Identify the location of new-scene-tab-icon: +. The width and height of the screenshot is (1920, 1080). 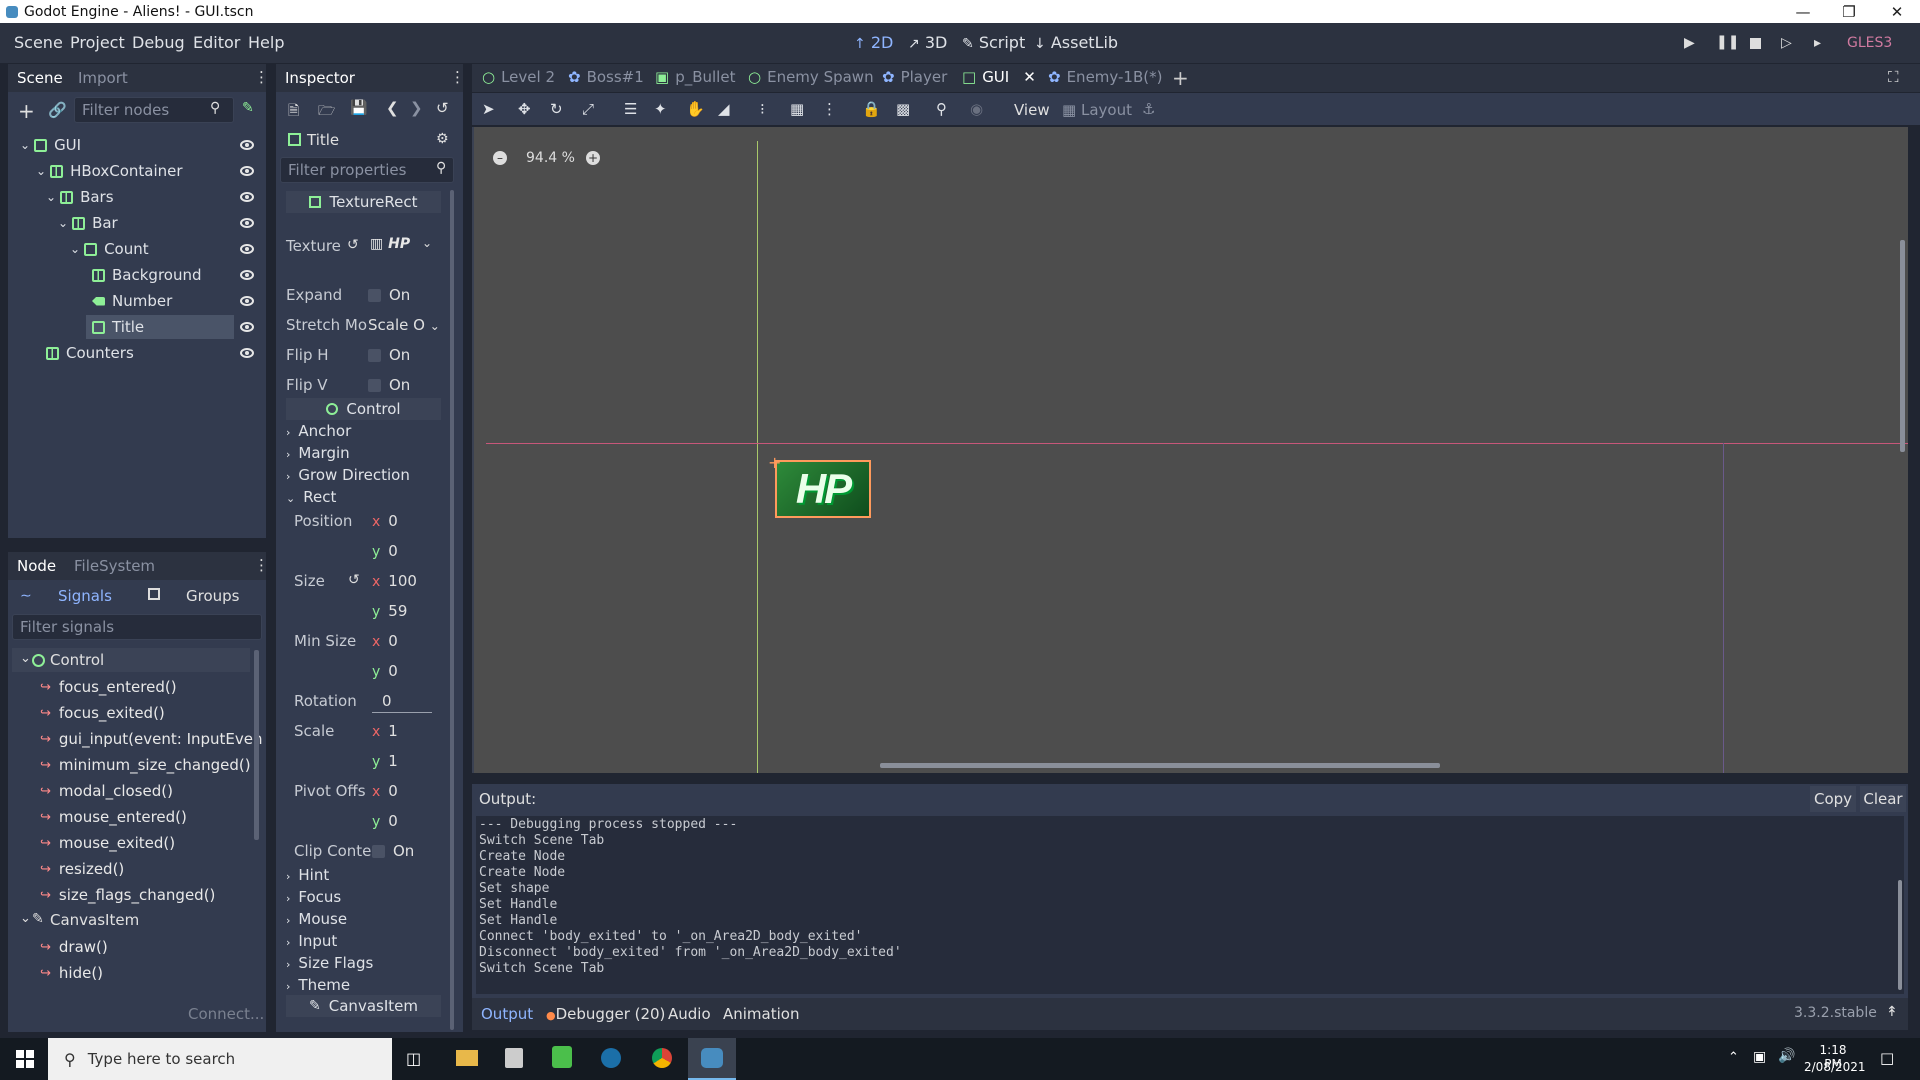
(1180, 78).